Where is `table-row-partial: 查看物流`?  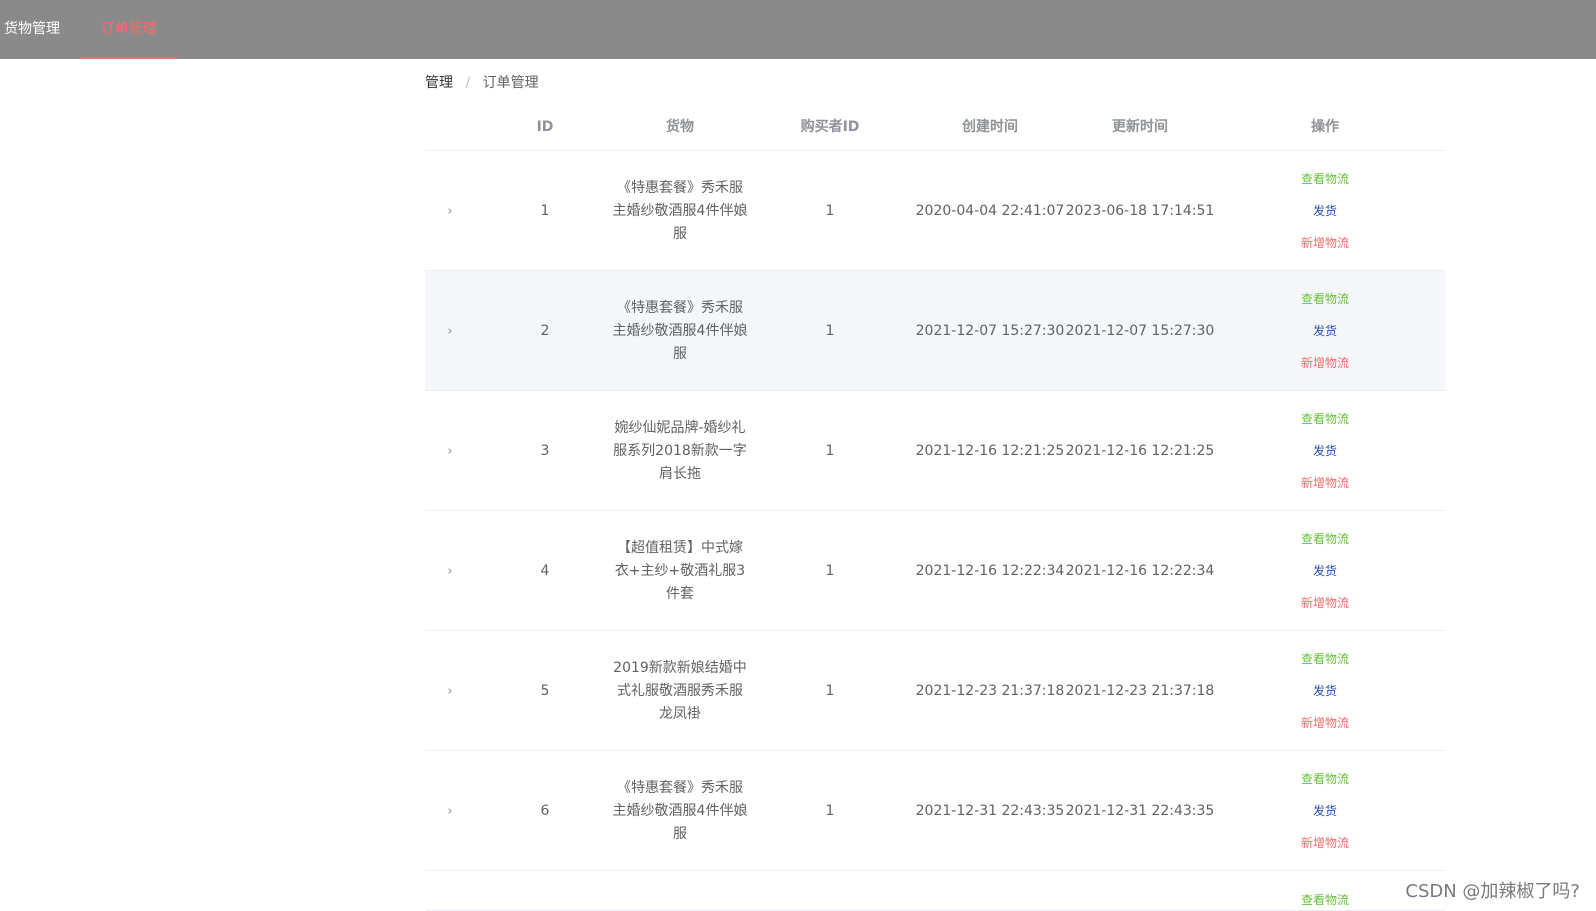 table-row-partial: 查看物流 is located at coordinates (935, 891).